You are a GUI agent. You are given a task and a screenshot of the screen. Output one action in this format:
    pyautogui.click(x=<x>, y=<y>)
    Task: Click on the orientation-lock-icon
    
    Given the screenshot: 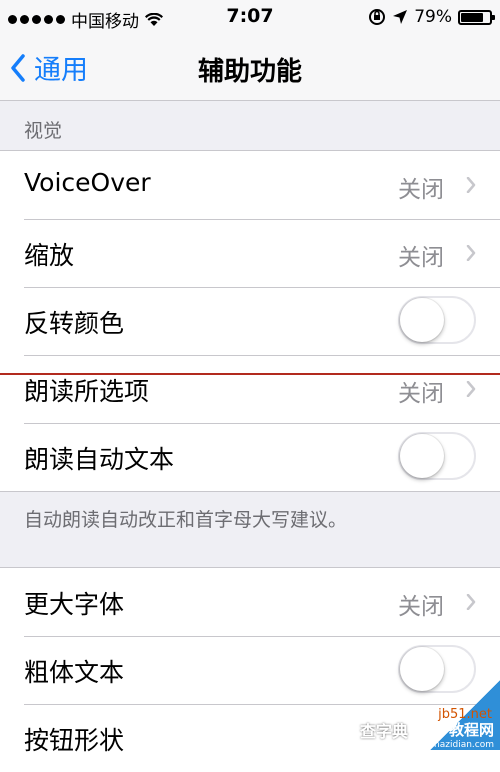 What is the action you would take?
    pyautogui.click(x=377, y=17)
    